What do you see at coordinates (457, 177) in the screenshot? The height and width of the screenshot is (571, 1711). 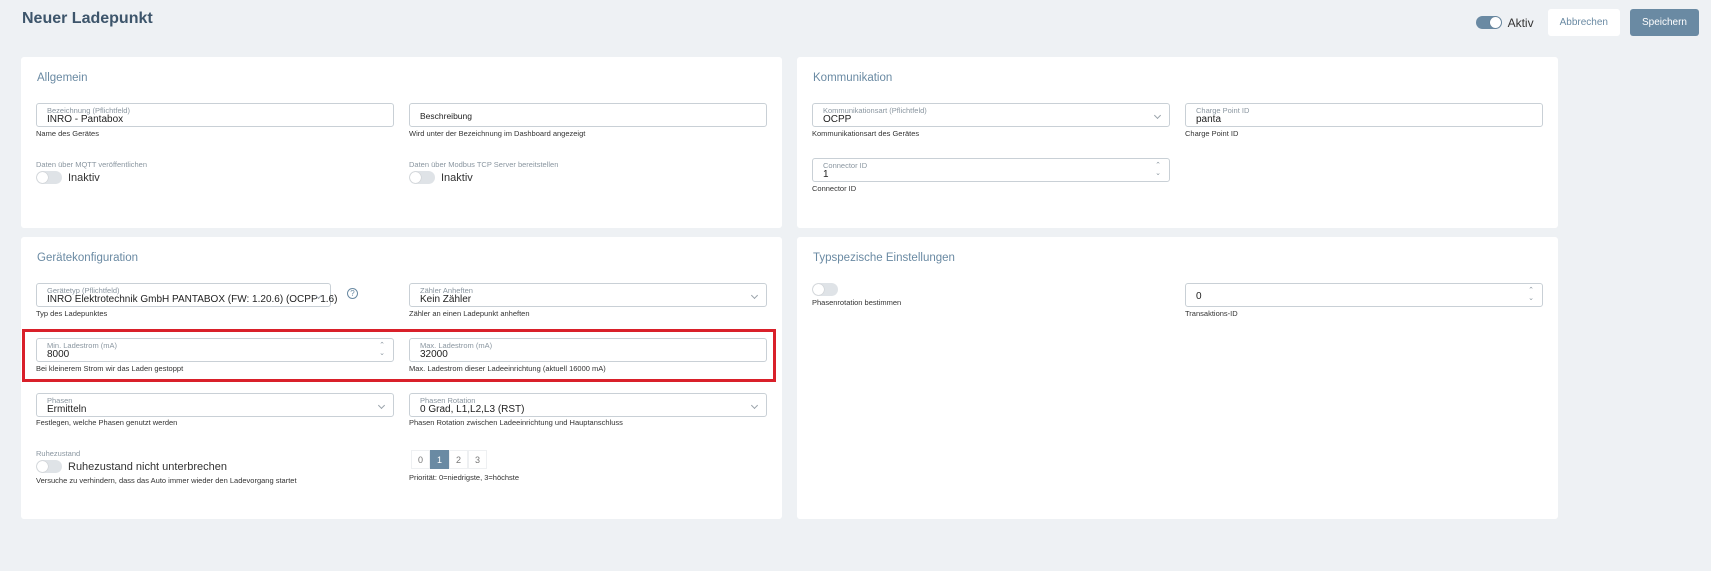 I see `modbus-state: Inaktiv` at bounding box center [457, 177].